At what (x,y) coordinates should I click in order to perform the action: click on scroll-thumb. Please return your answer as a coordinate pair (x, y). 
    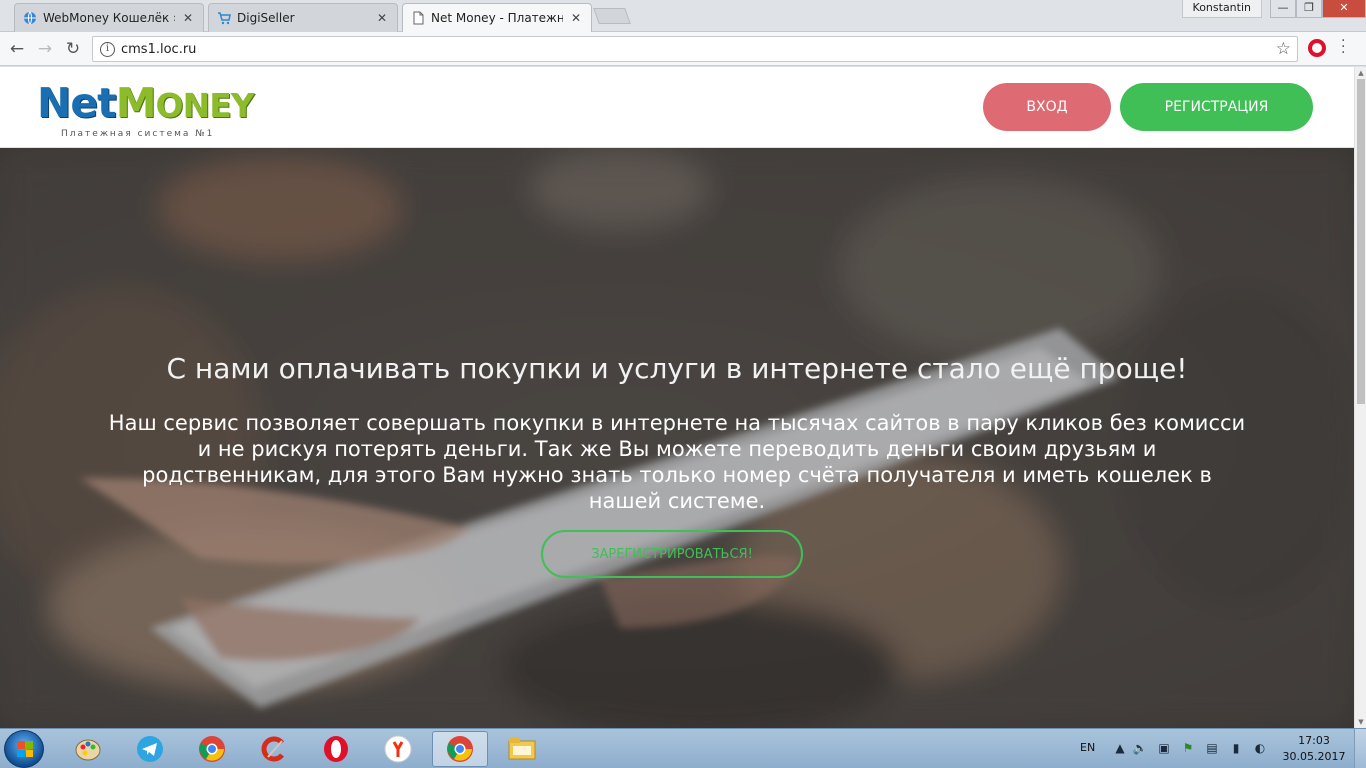
    Looking at the image, I should click on (1361, 241).